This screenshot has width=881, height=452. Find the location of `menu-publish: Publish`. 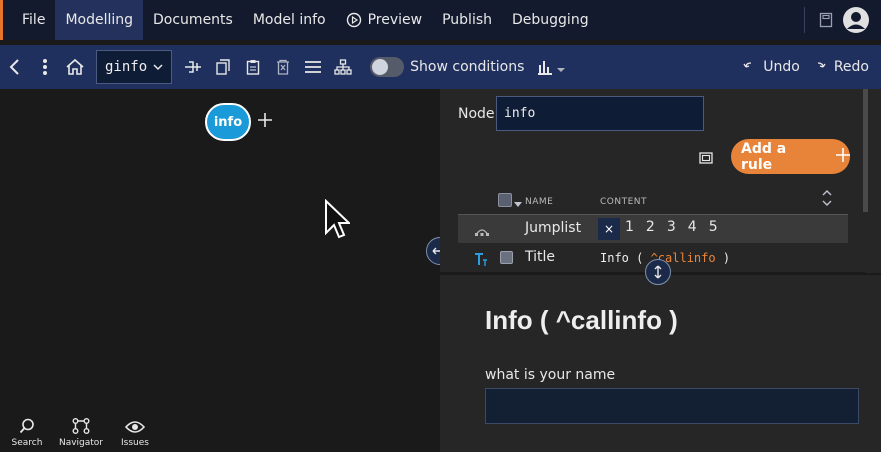

menu-publish: Publish is located at coordinates (467, 20).